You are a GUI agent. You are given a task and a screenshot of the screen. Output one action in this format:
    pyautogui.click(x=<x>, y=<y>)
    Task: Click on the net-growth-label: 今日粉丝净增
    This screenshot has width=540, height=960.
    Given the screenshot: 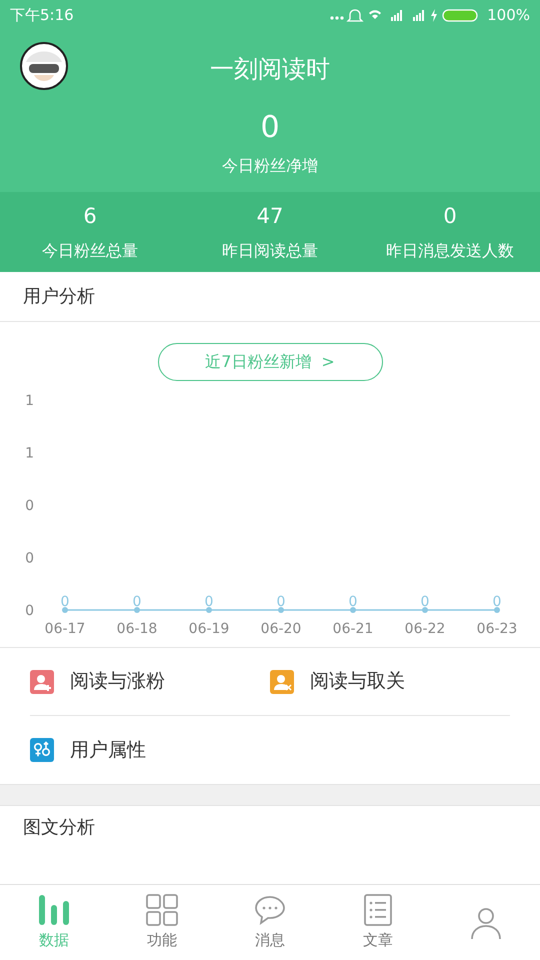 What is the action you would take?
    pyautogui.click(x=270, y=166)
    